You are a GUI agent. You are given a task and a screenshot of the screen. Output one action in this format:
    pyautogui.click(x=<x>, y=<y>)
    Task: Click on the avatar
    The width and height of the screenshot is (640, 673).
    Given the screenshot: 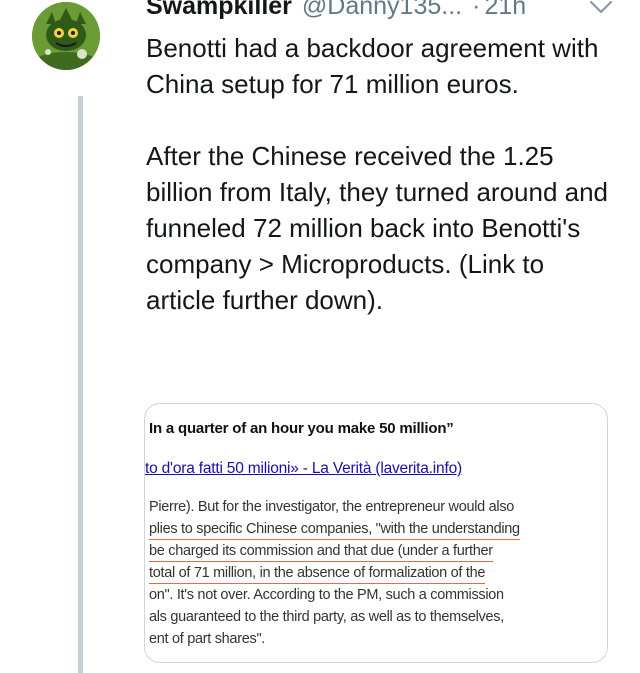 What is the action you would take?
    pyautogui.click(x=66, y=36)
    